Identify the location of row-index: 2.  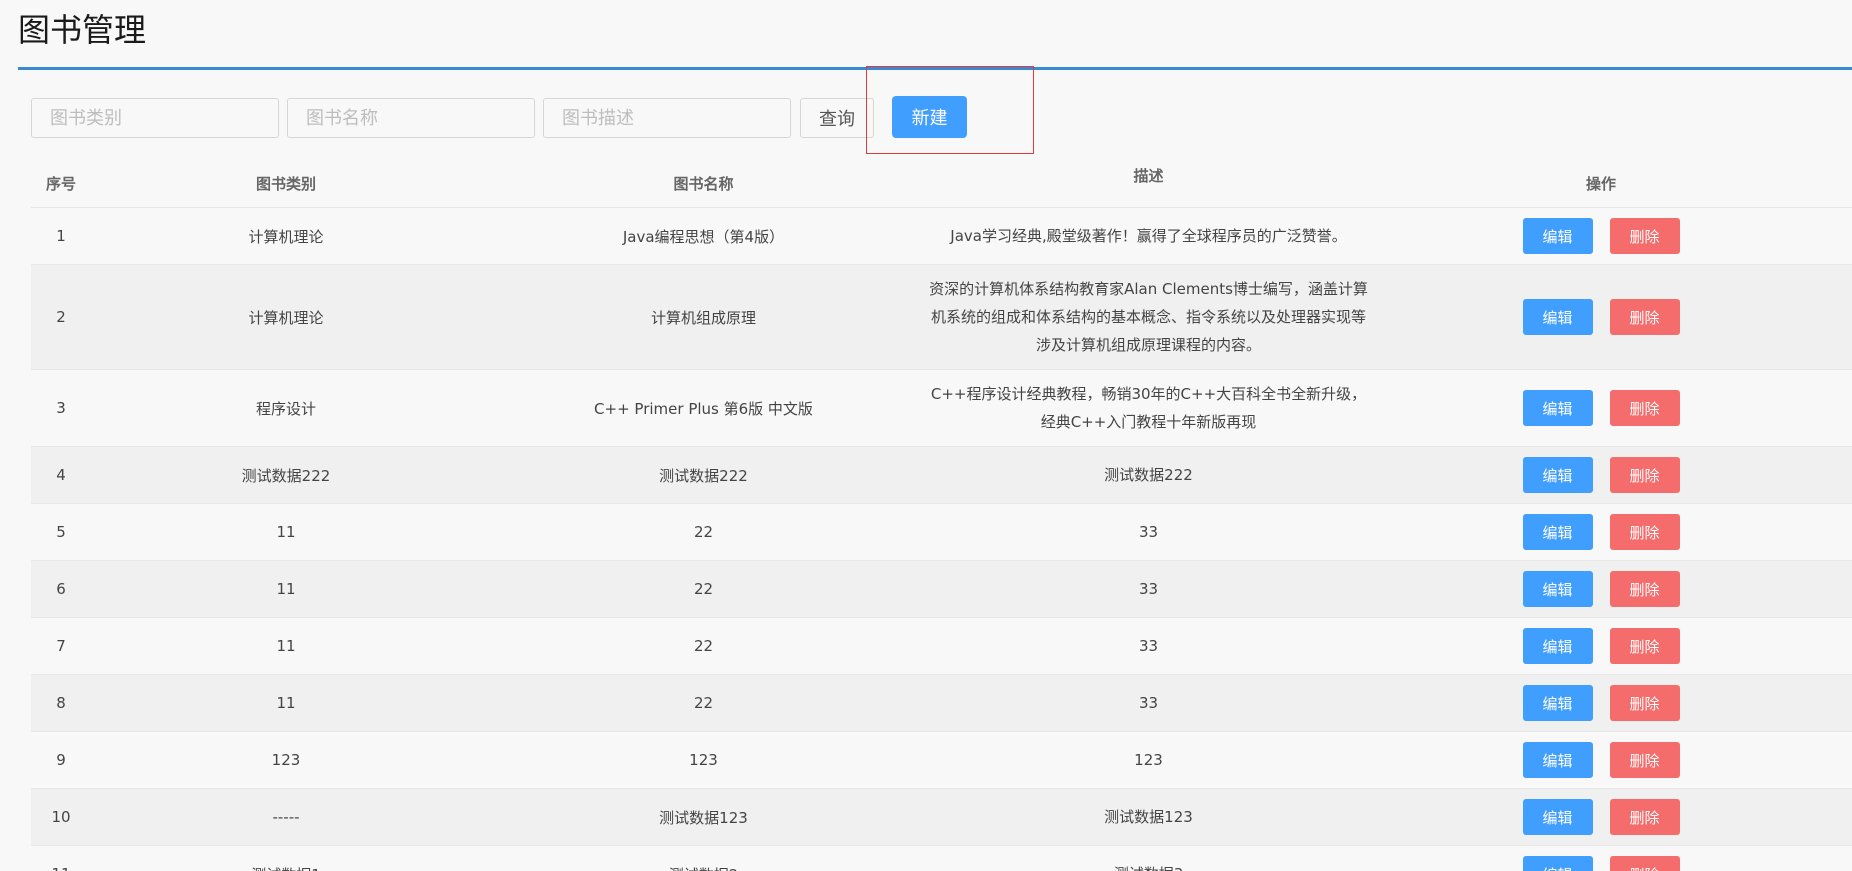
(61, 317).